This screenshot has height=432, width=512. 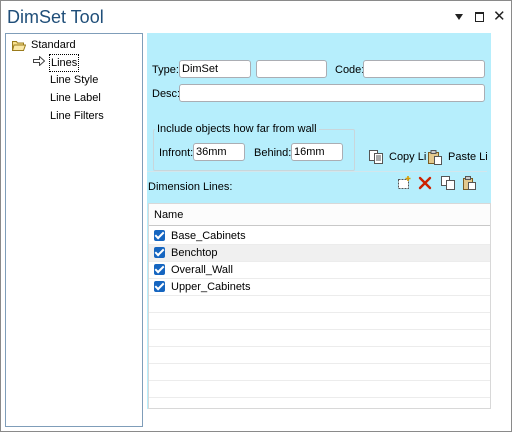 What do you see at coordinates (317, 152) in the screenshot?
I see `behind-input` at bounding box center [317, 152].